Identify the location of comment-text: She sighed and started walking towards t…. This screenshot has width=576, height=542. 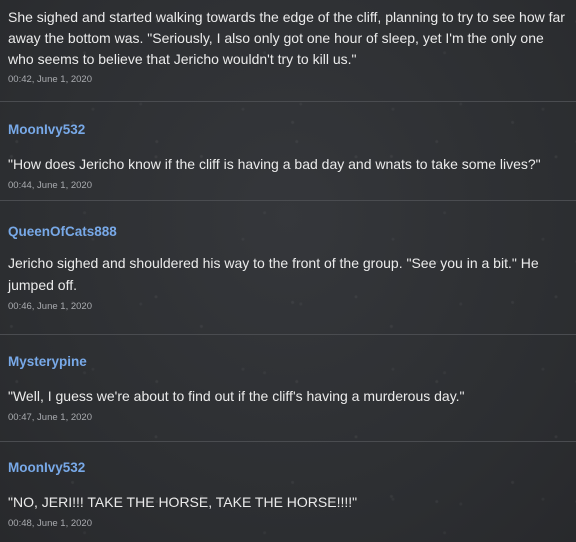
(286, 38).